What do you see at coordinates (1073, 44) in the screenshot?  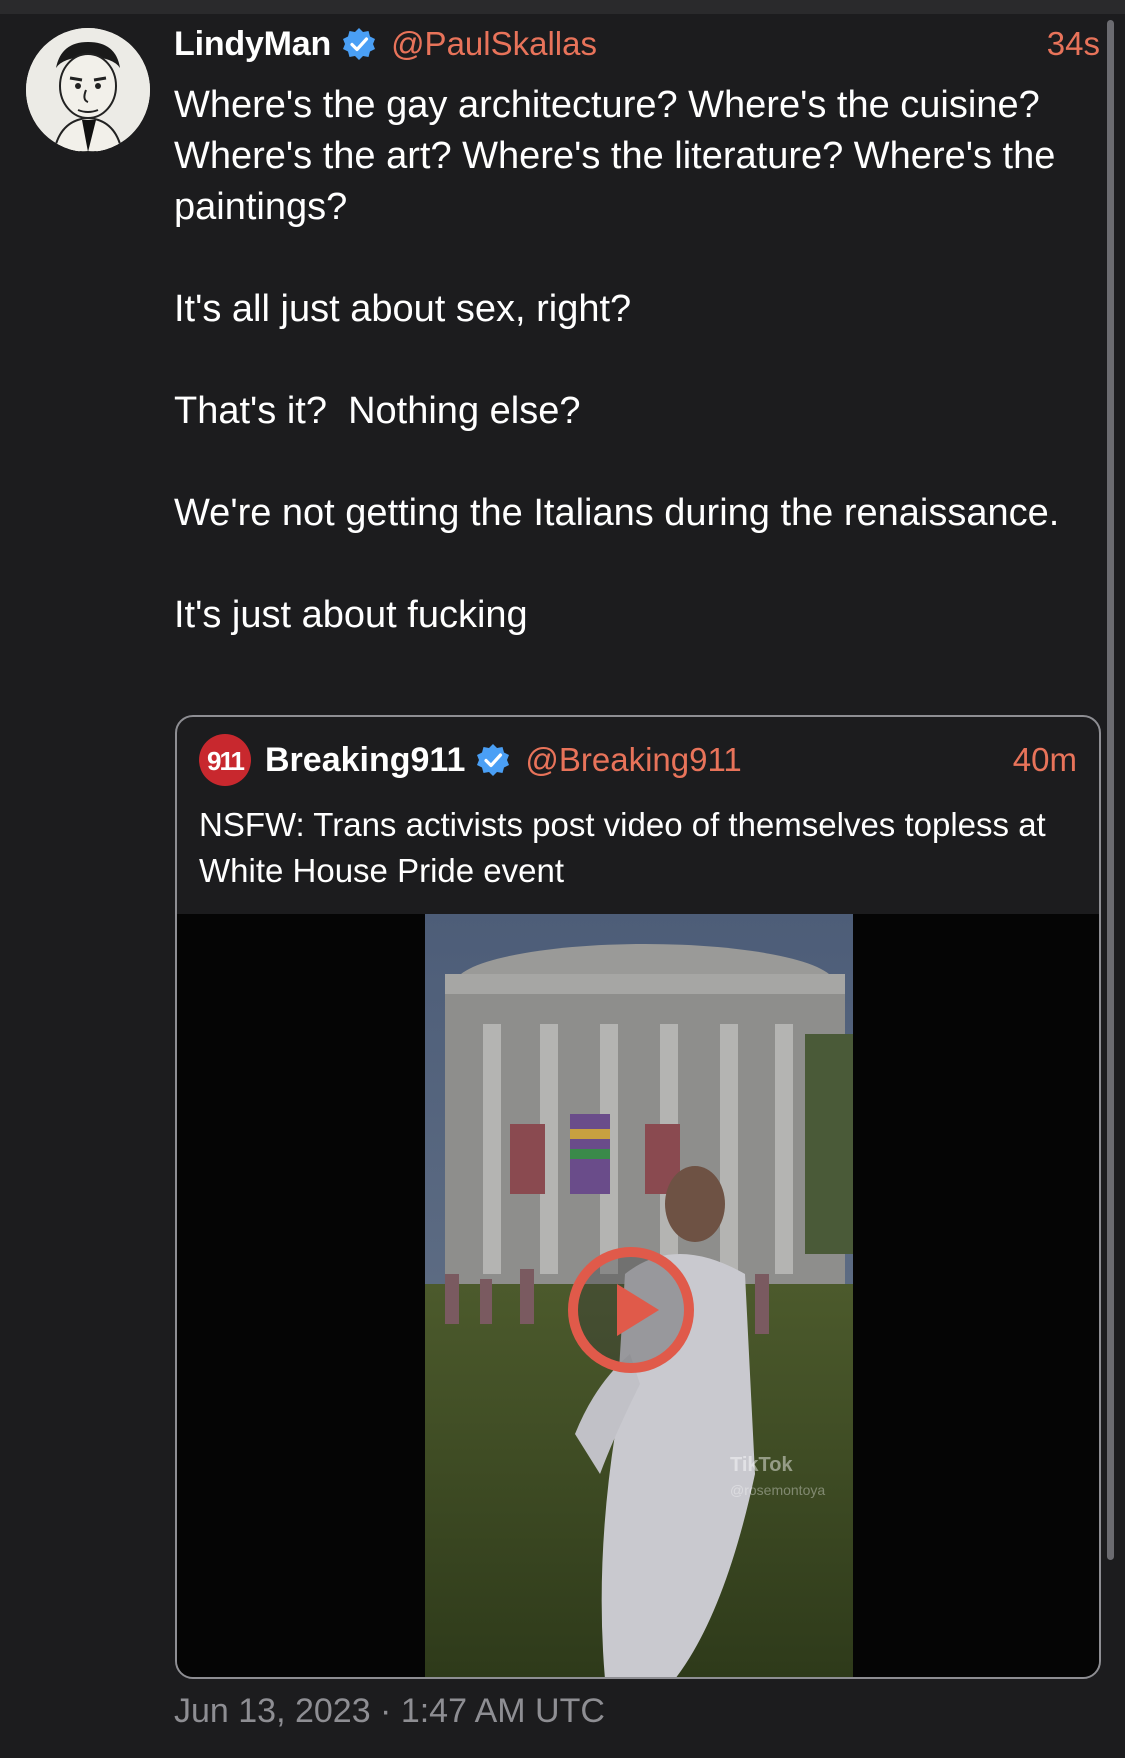 I see `tweet-time: 34s` at bounding box center [1073, 44].